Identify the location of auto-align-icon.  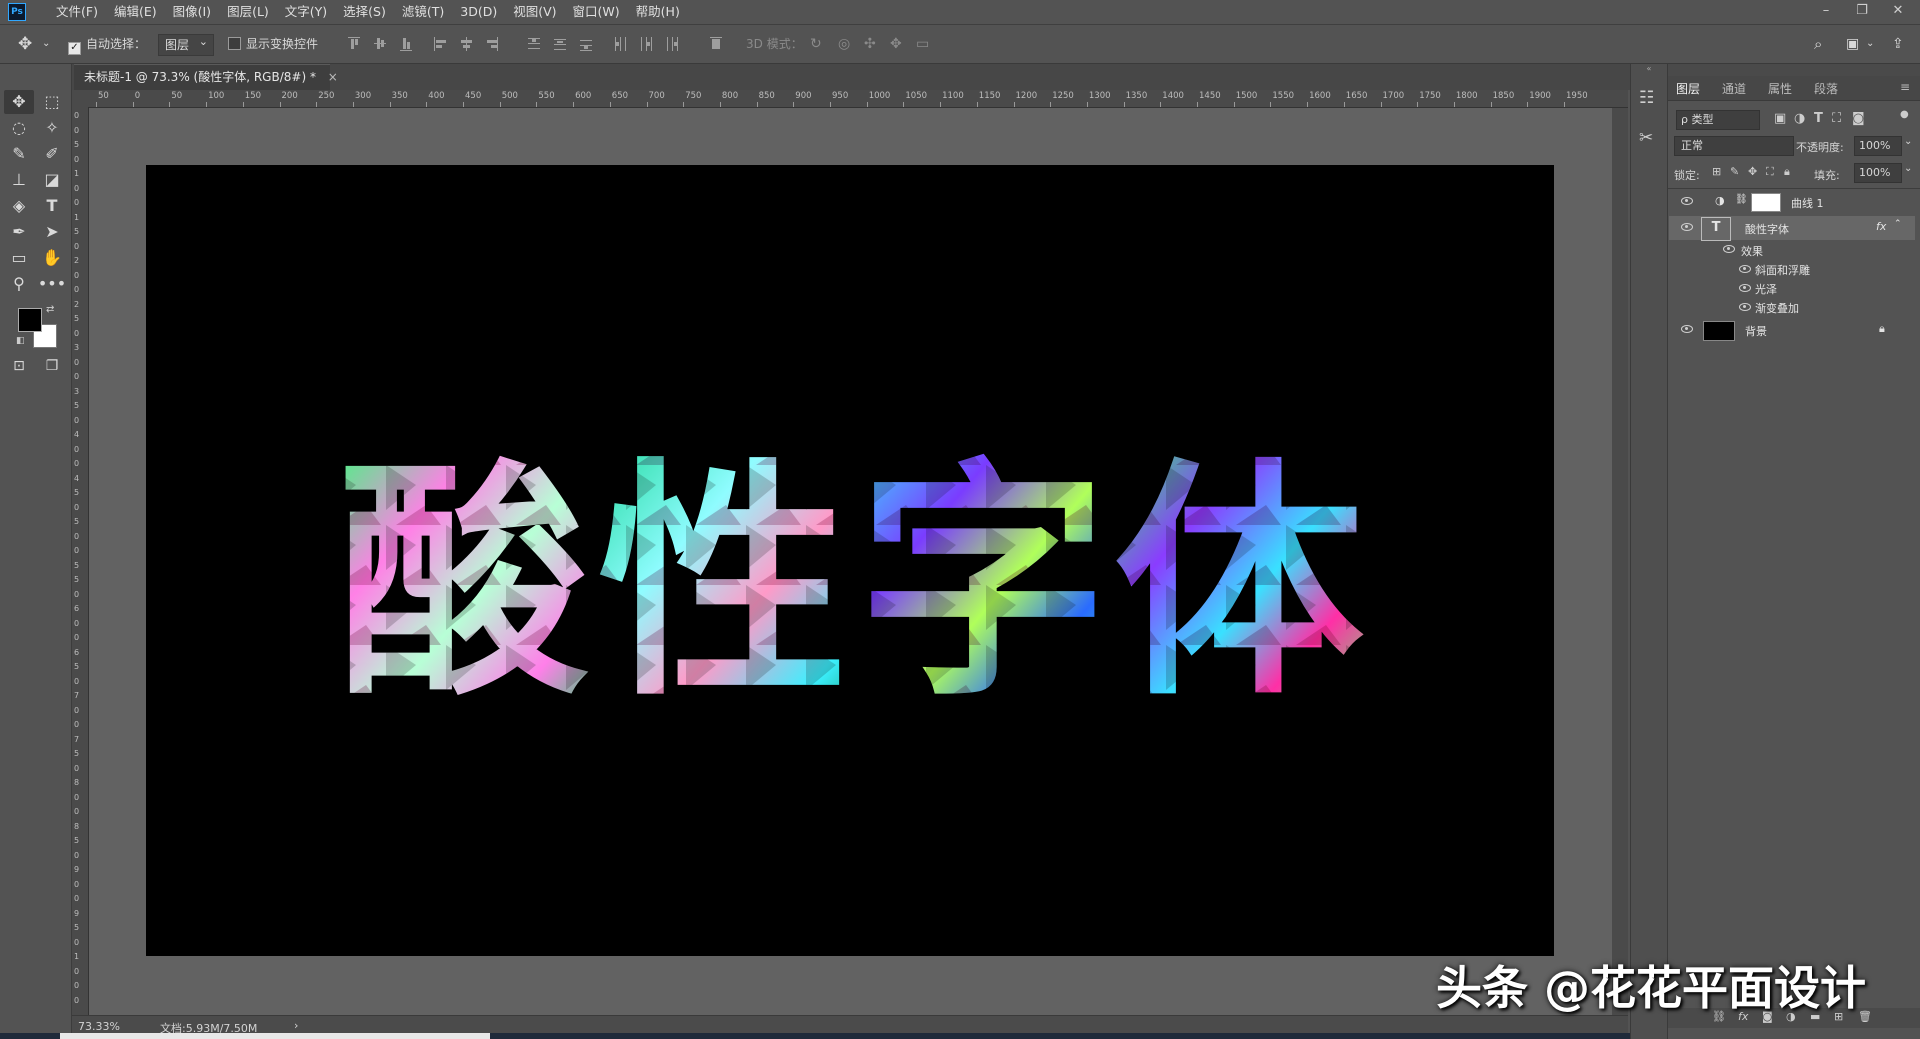
(716, 44).